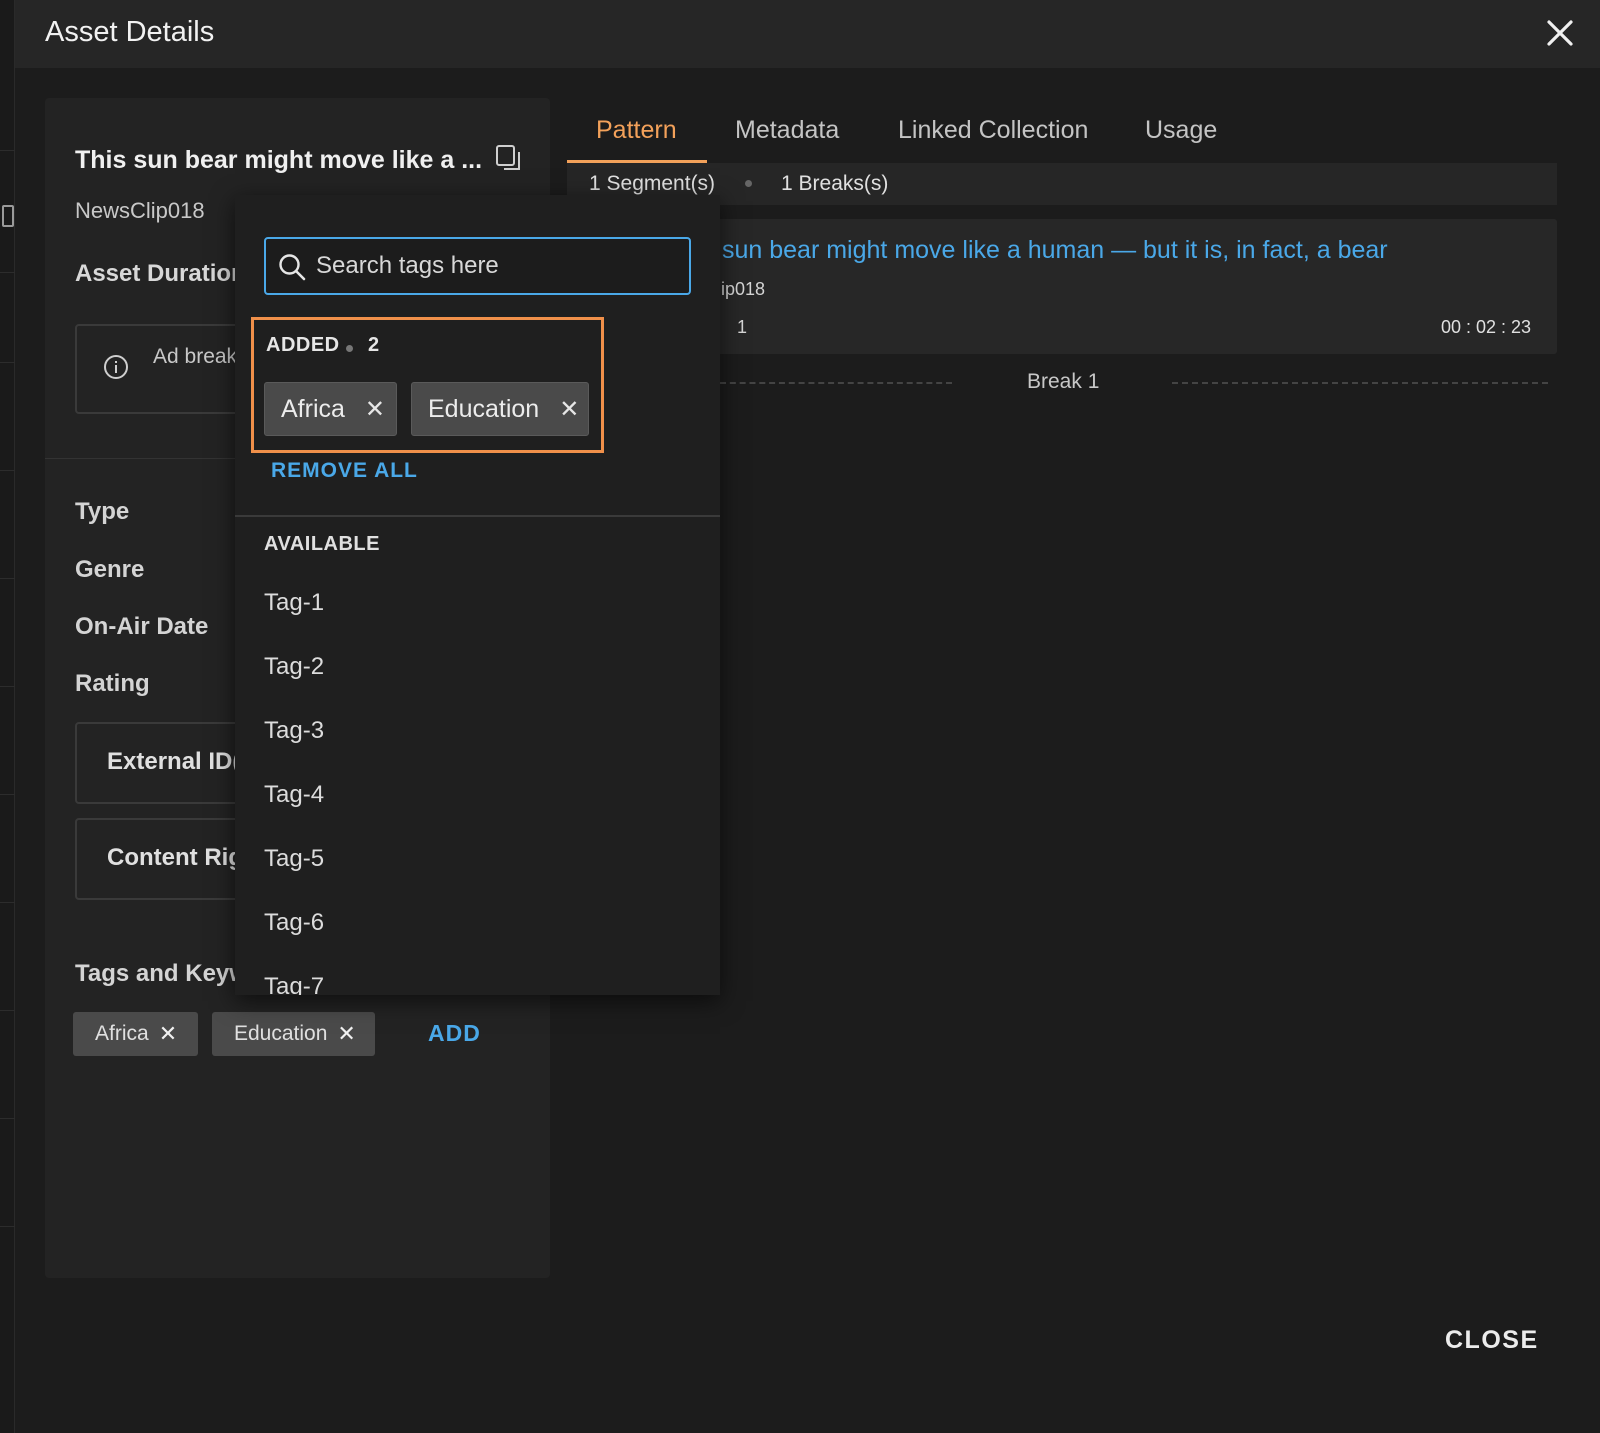  Describe the element at coordinates (294, 984) in the screenshot. I see `list-item: Tag-7` at that location.